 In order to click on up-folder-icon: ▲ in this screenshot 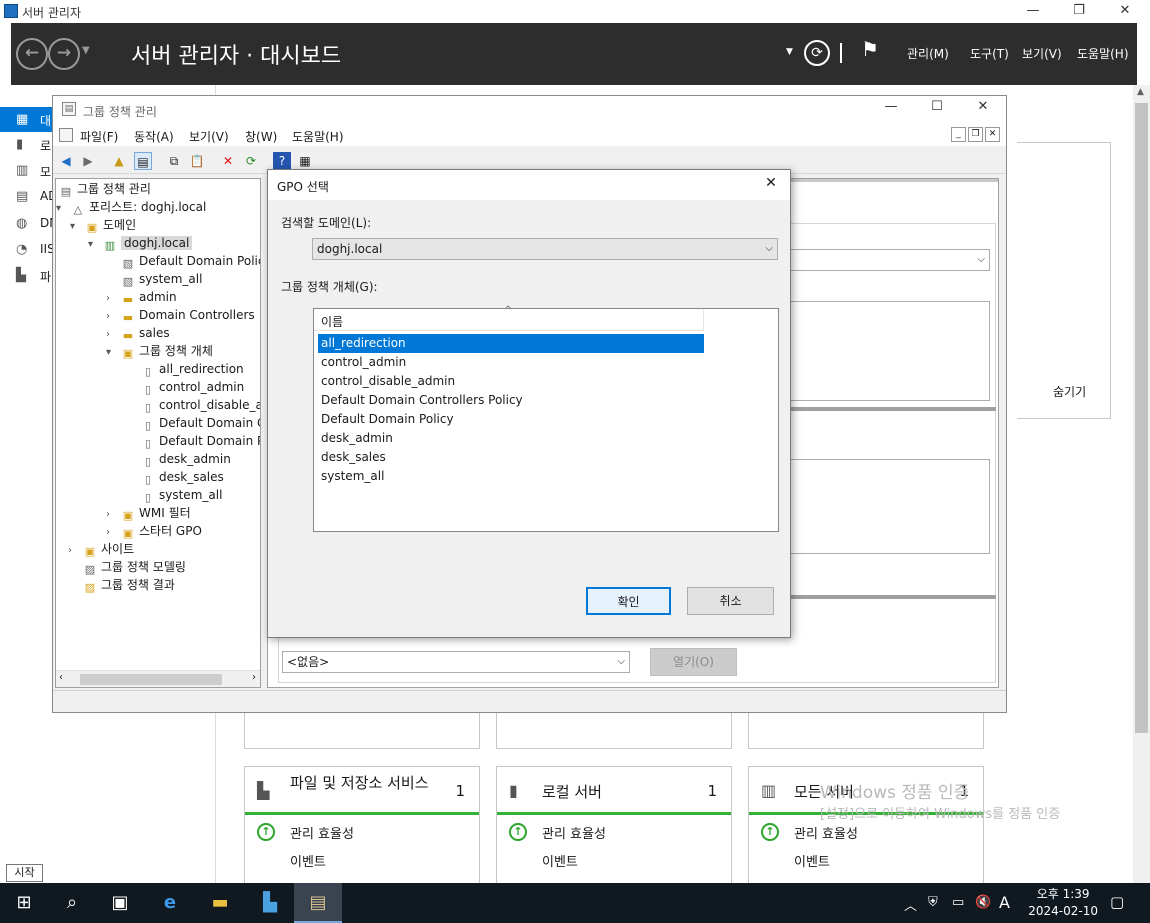, I will do `click(119, 161)`.